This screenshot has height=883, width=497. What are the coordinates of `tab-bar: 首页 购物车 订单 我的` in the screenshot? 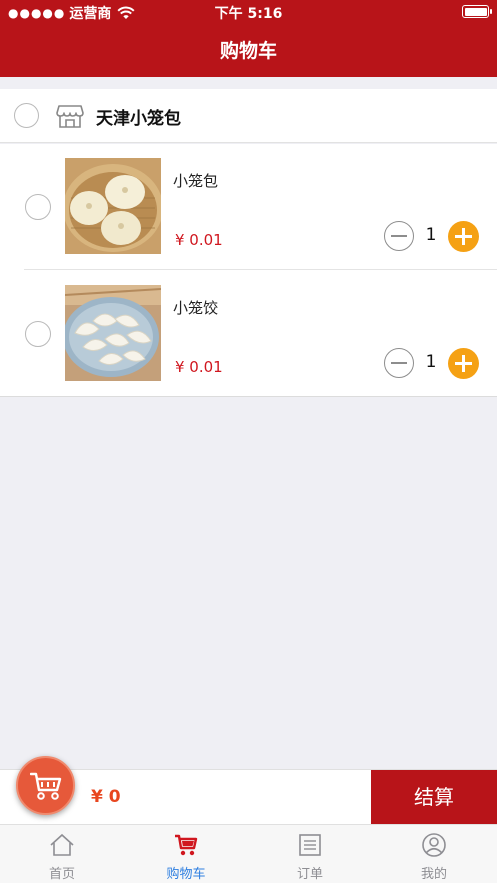 It's located at (248, 853).